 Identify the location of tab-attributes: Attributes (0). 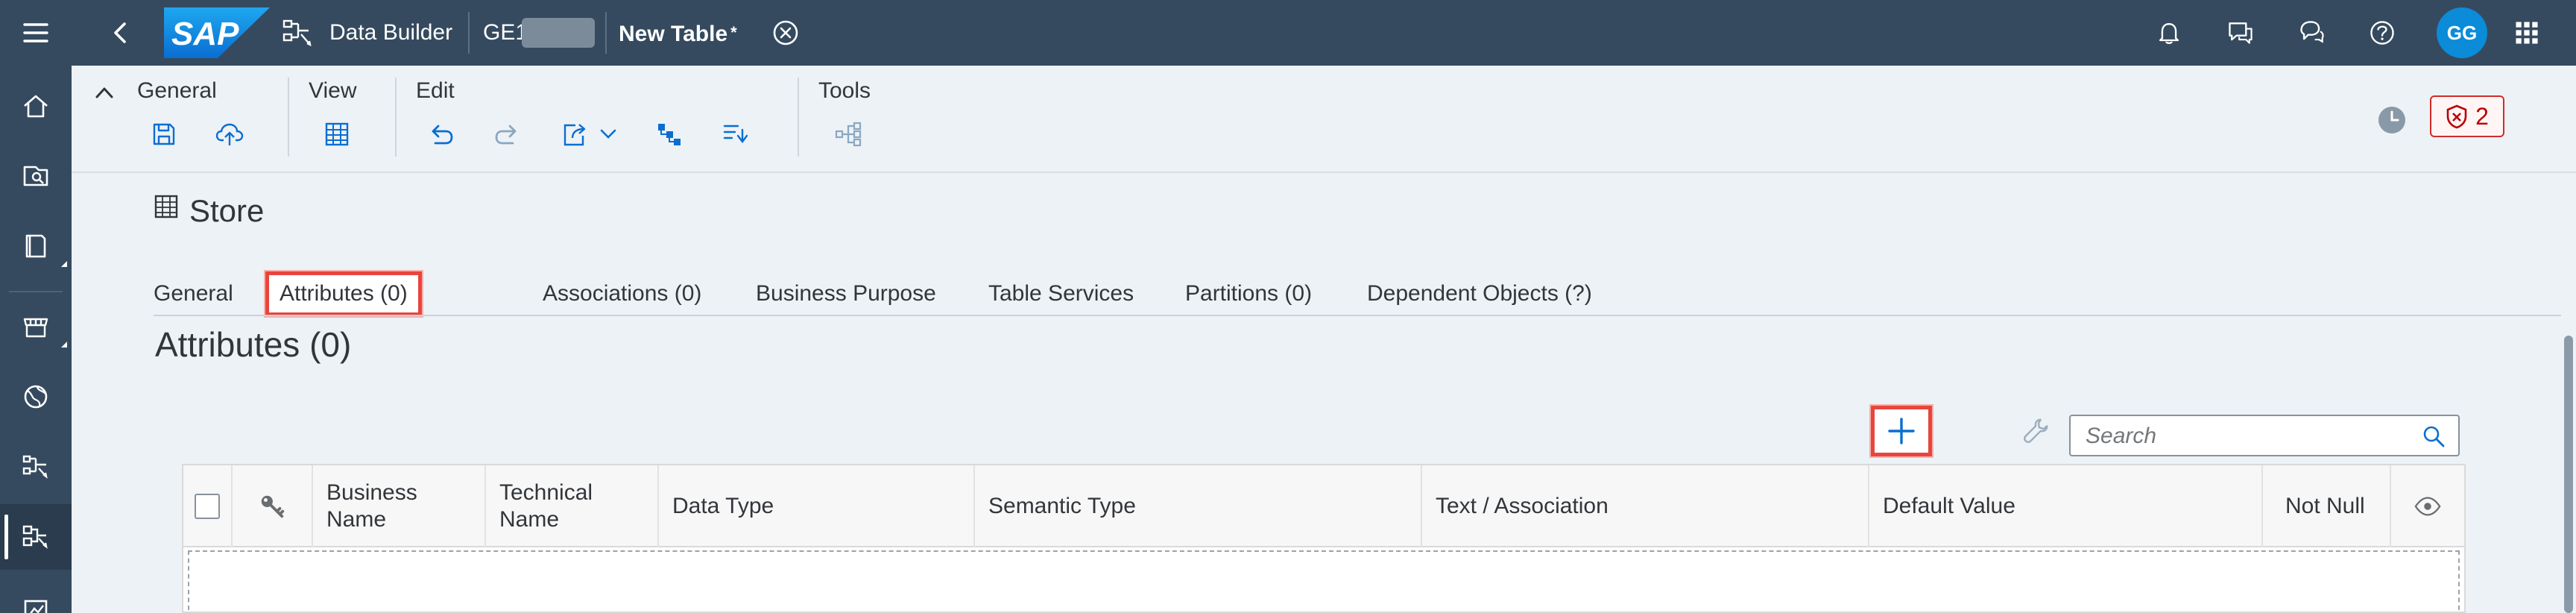
(344, 293).